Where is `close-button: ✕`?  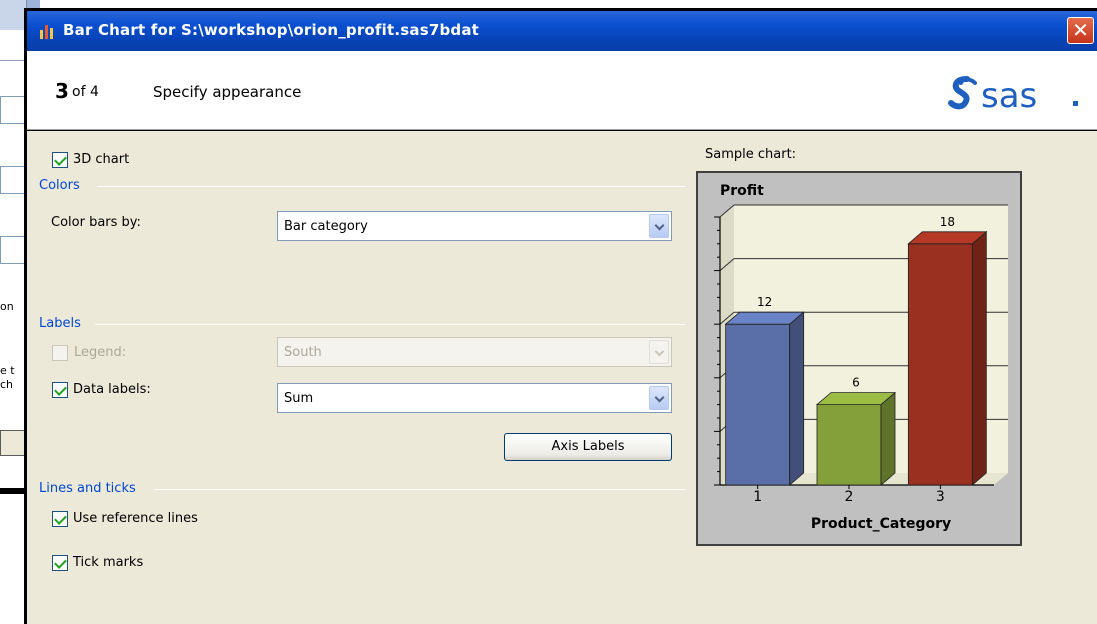
close-button: ✕ is located at coordinates (1080, 30).